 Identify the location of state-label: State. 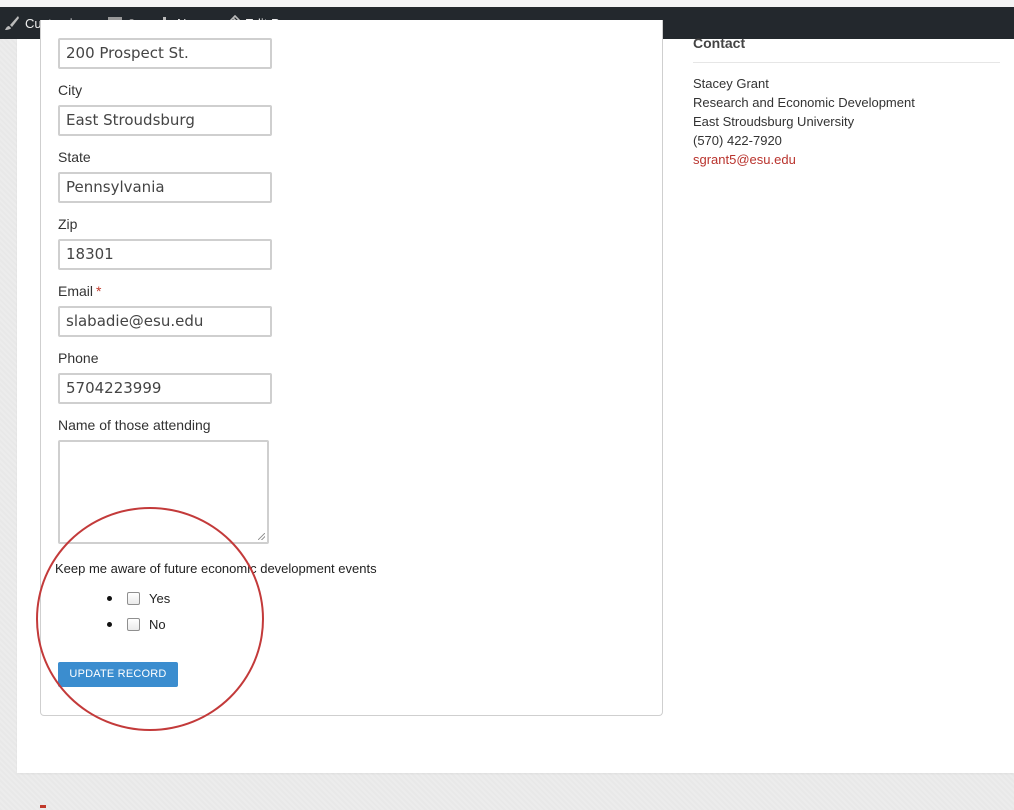
(74, 157).